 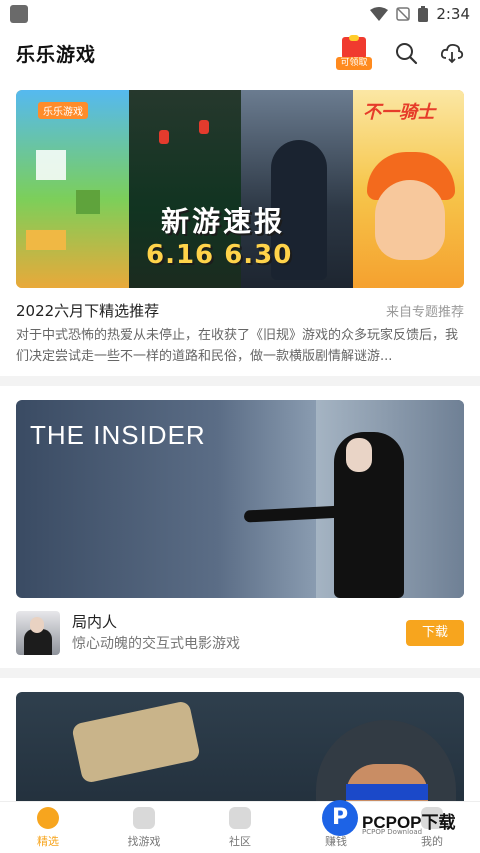 I want to click on nav-label: 找游戏, so click(x=144, y=841).